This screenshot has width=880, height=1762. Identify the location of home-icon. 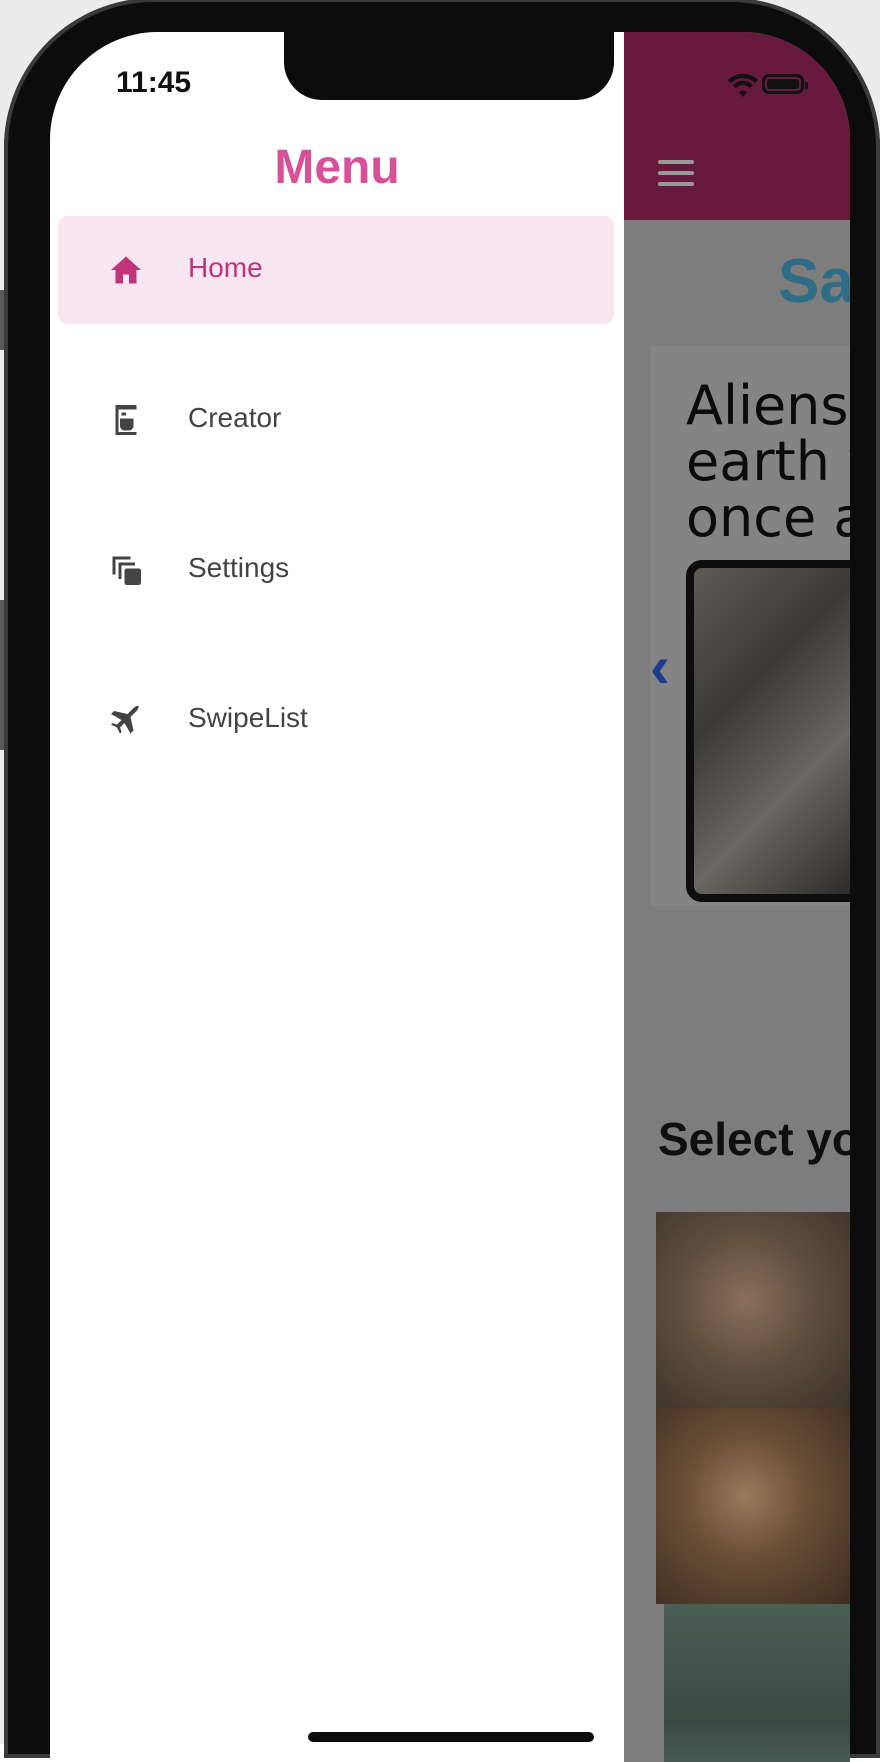
(126, 270).